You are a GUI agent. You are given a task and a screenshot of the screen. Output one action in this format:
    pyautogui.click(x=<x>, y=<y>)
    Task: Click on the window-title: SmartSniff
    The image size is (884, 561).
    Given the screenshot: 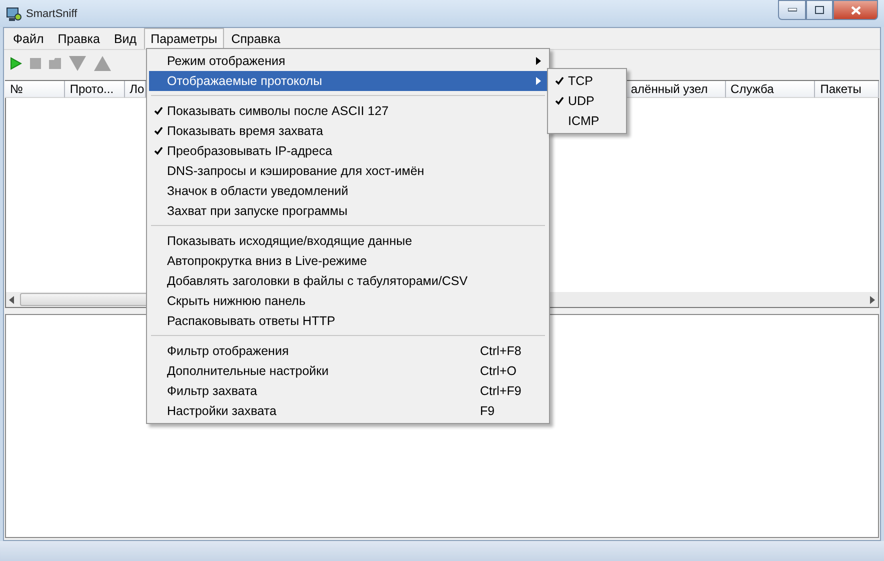 What is the action you would take?
    pyautogui.click(x=52, y=14)
    